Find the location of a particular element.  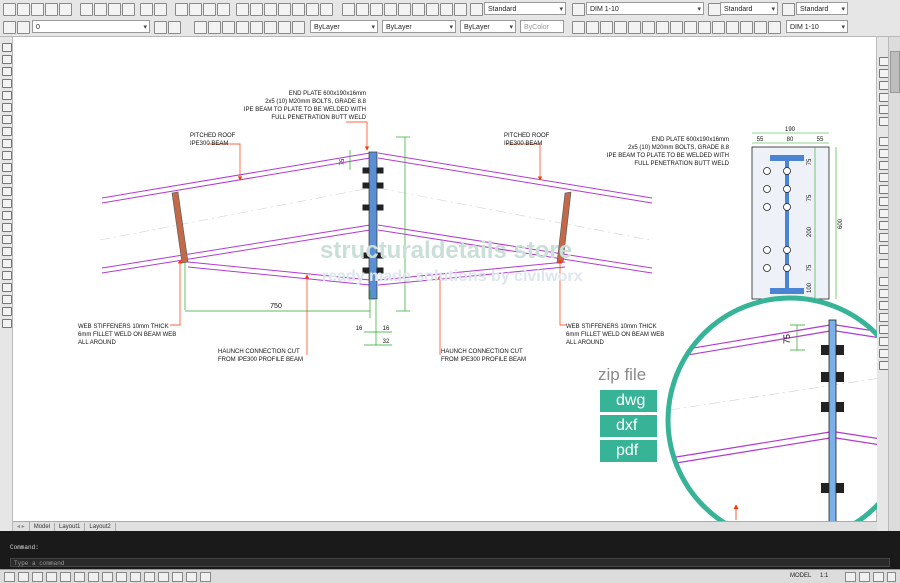

open-icon is located at coordinates (23, 9).